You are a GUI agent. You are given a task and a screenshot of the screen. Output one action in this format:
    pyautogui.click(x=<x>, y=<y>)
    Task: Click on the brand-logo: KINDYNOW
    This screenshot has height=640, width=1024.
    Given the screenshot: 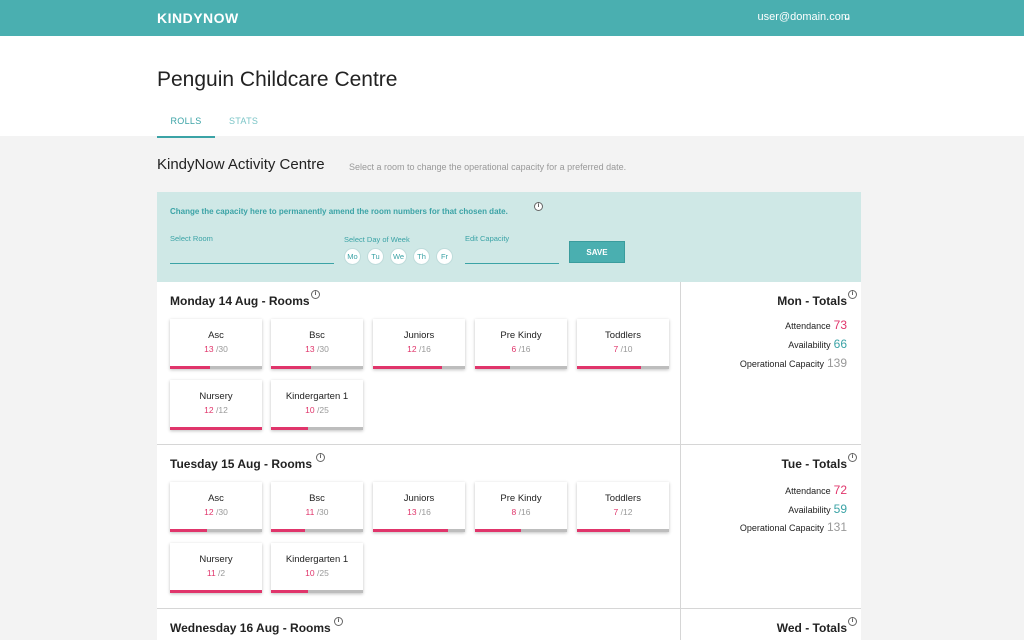 What is the action you would take?
    pyautogui.click(x=198, y=18)
    